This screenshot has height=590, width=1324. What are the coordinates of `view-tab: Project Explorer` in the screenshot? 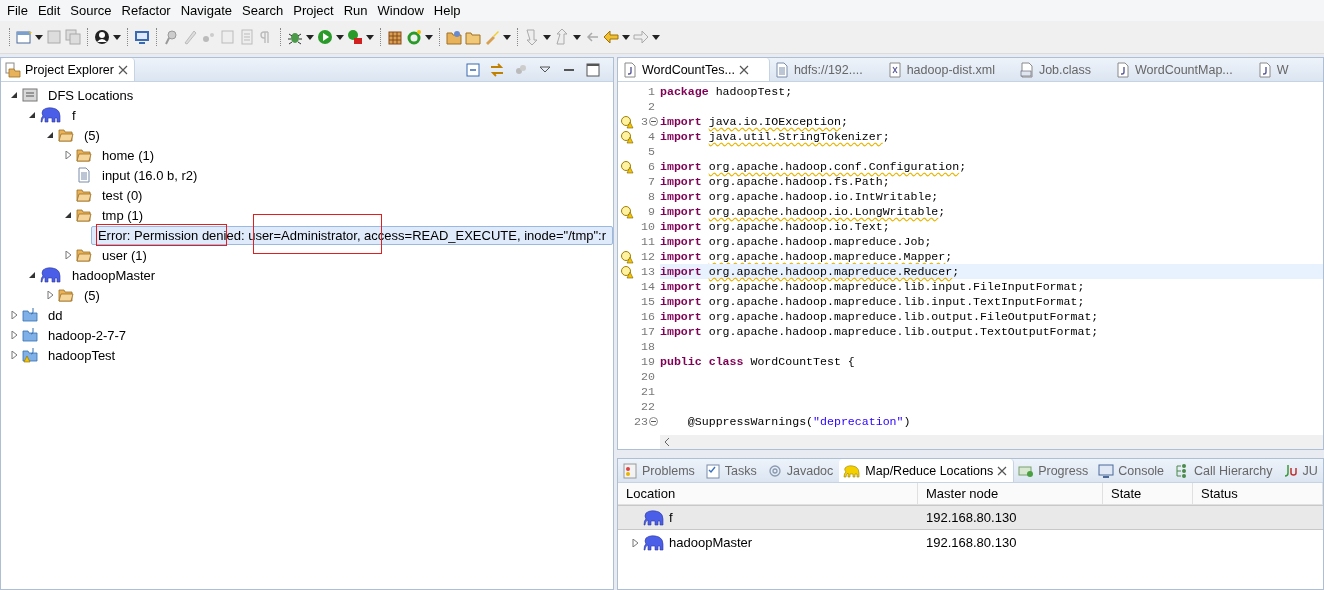 It's located at (68, 69).